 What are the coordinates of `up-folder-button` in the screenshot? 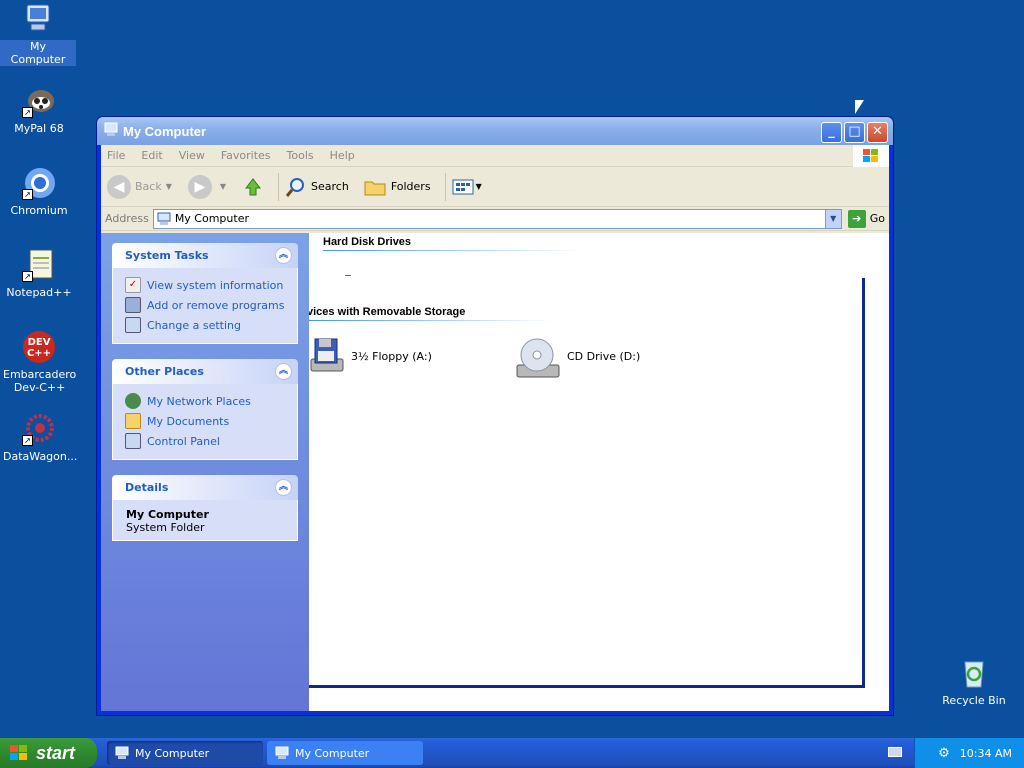 It's located at (253, 187).